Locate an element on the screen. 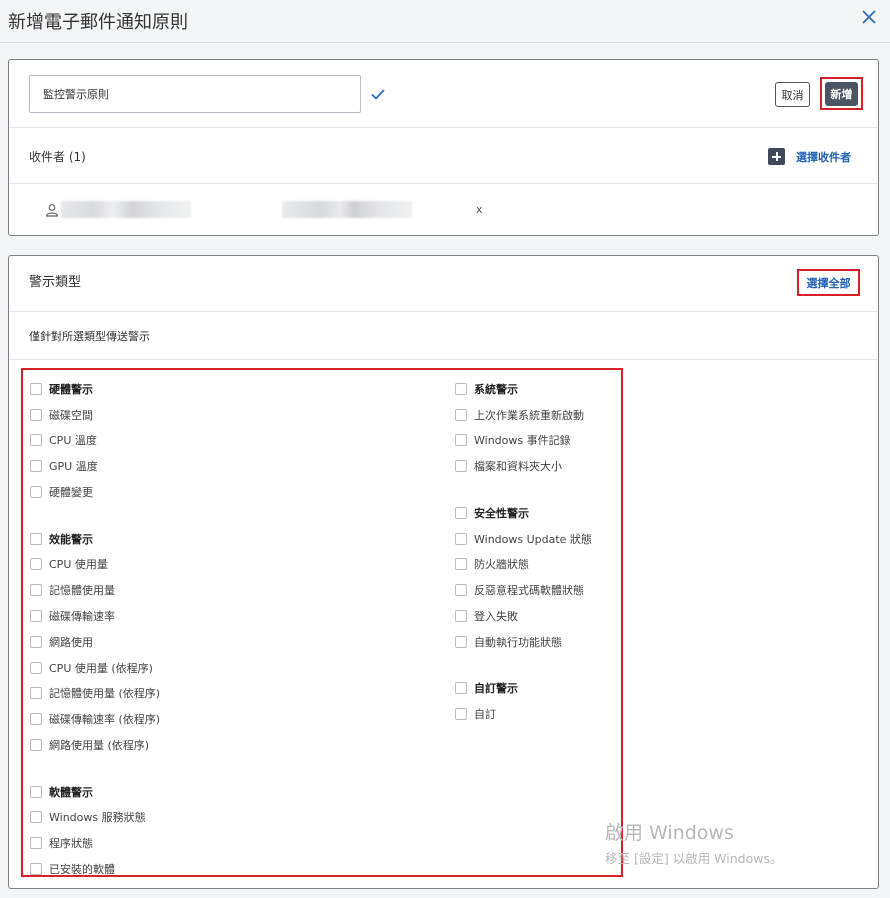 The width and height of the screenshot is (890, 898). alert-item: Windows 事件記錄 is located at coordinates (523, 441).